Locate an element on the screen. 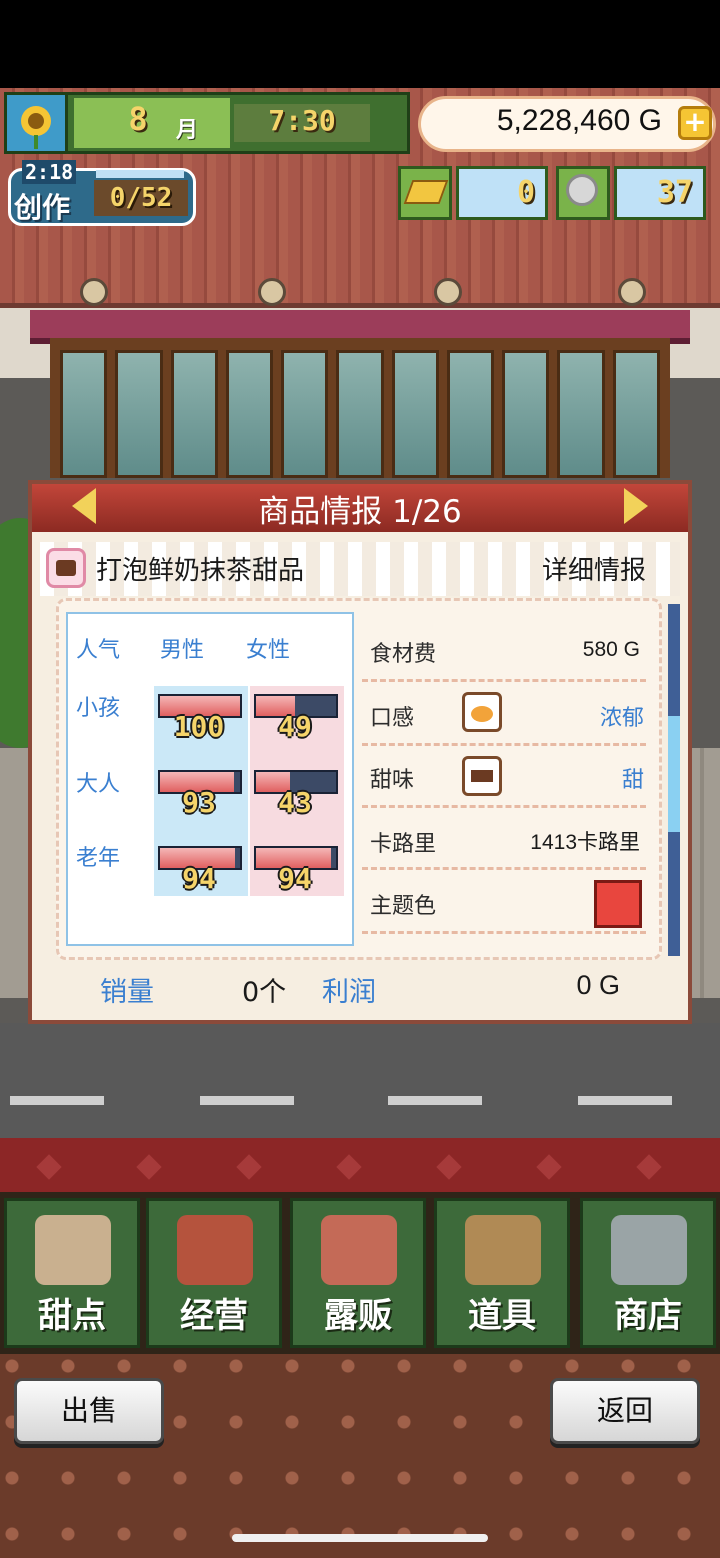 The height and width of the screenshot is (1558, 720). theme-label: 主题色 is located at coordinates (403, 906).